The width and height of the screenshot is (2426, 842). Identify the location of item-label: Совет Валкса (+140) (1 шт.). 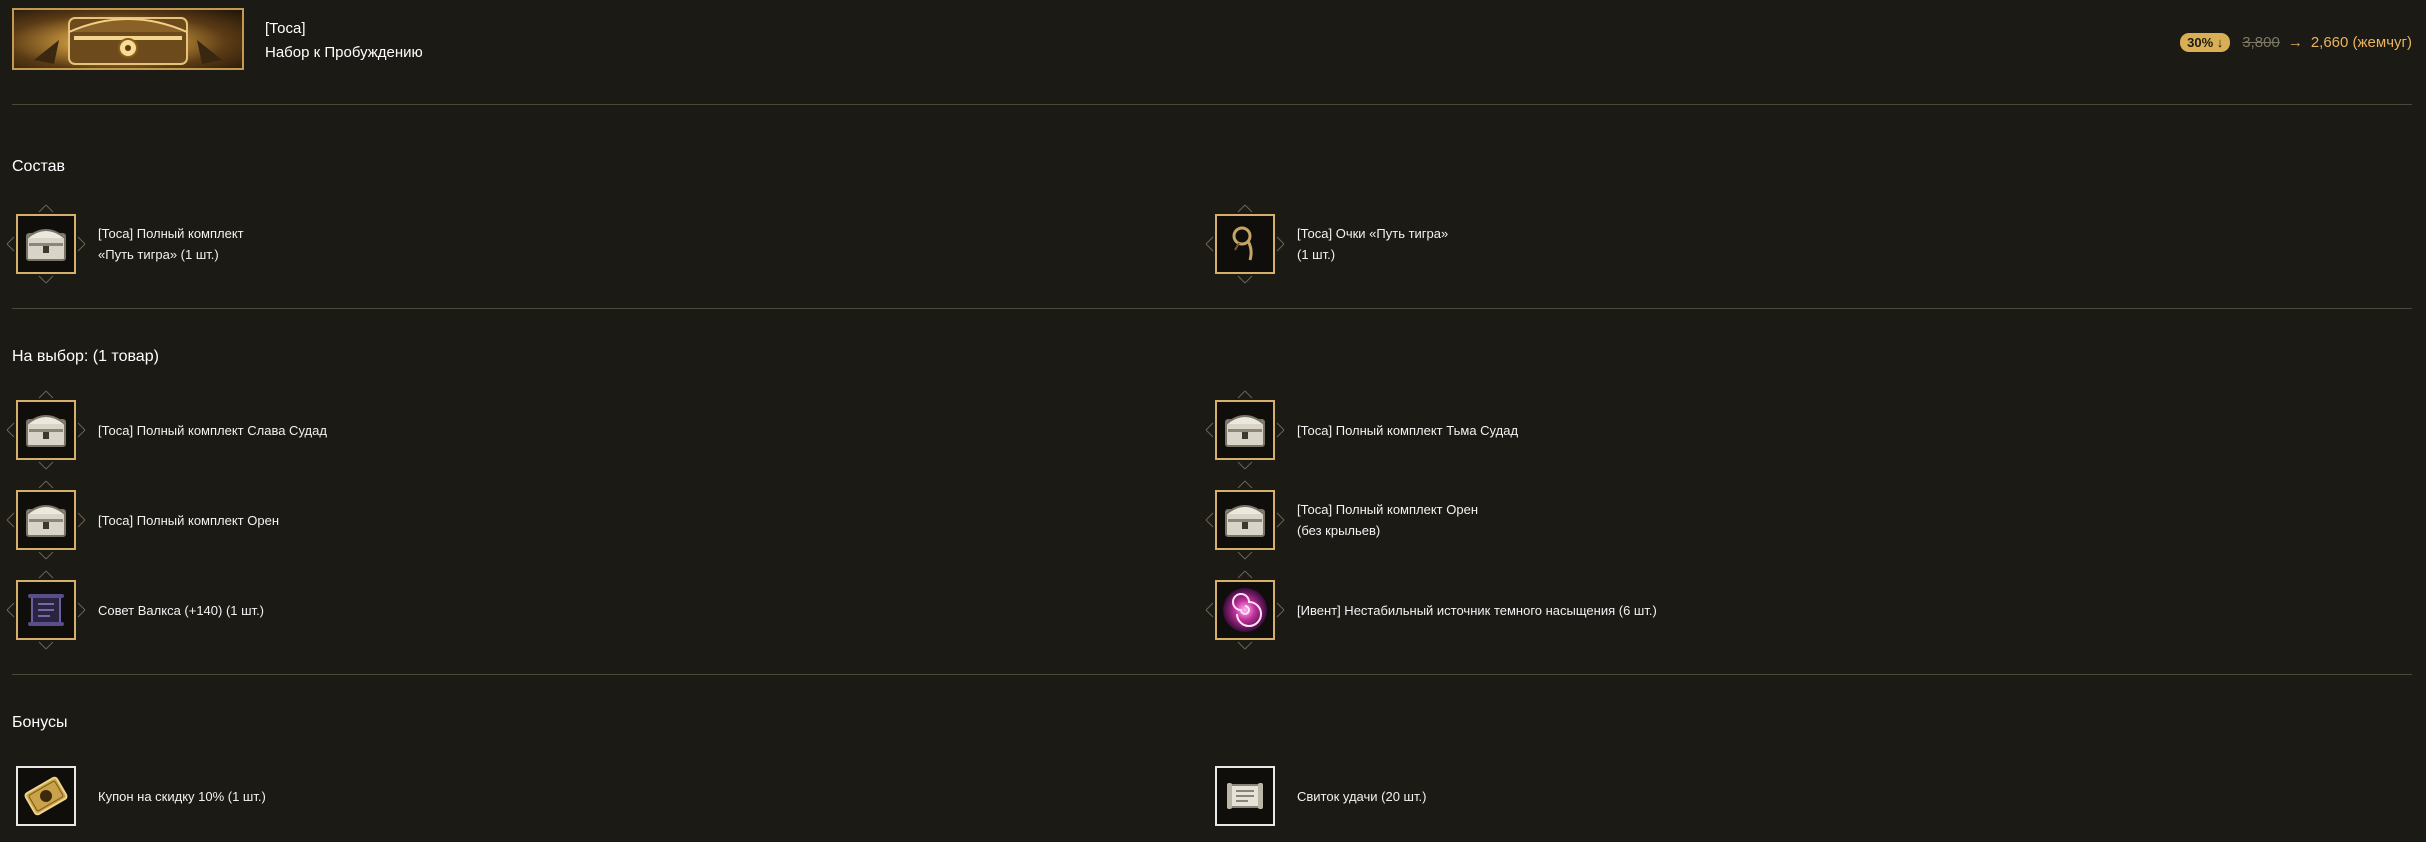
(181, 610).